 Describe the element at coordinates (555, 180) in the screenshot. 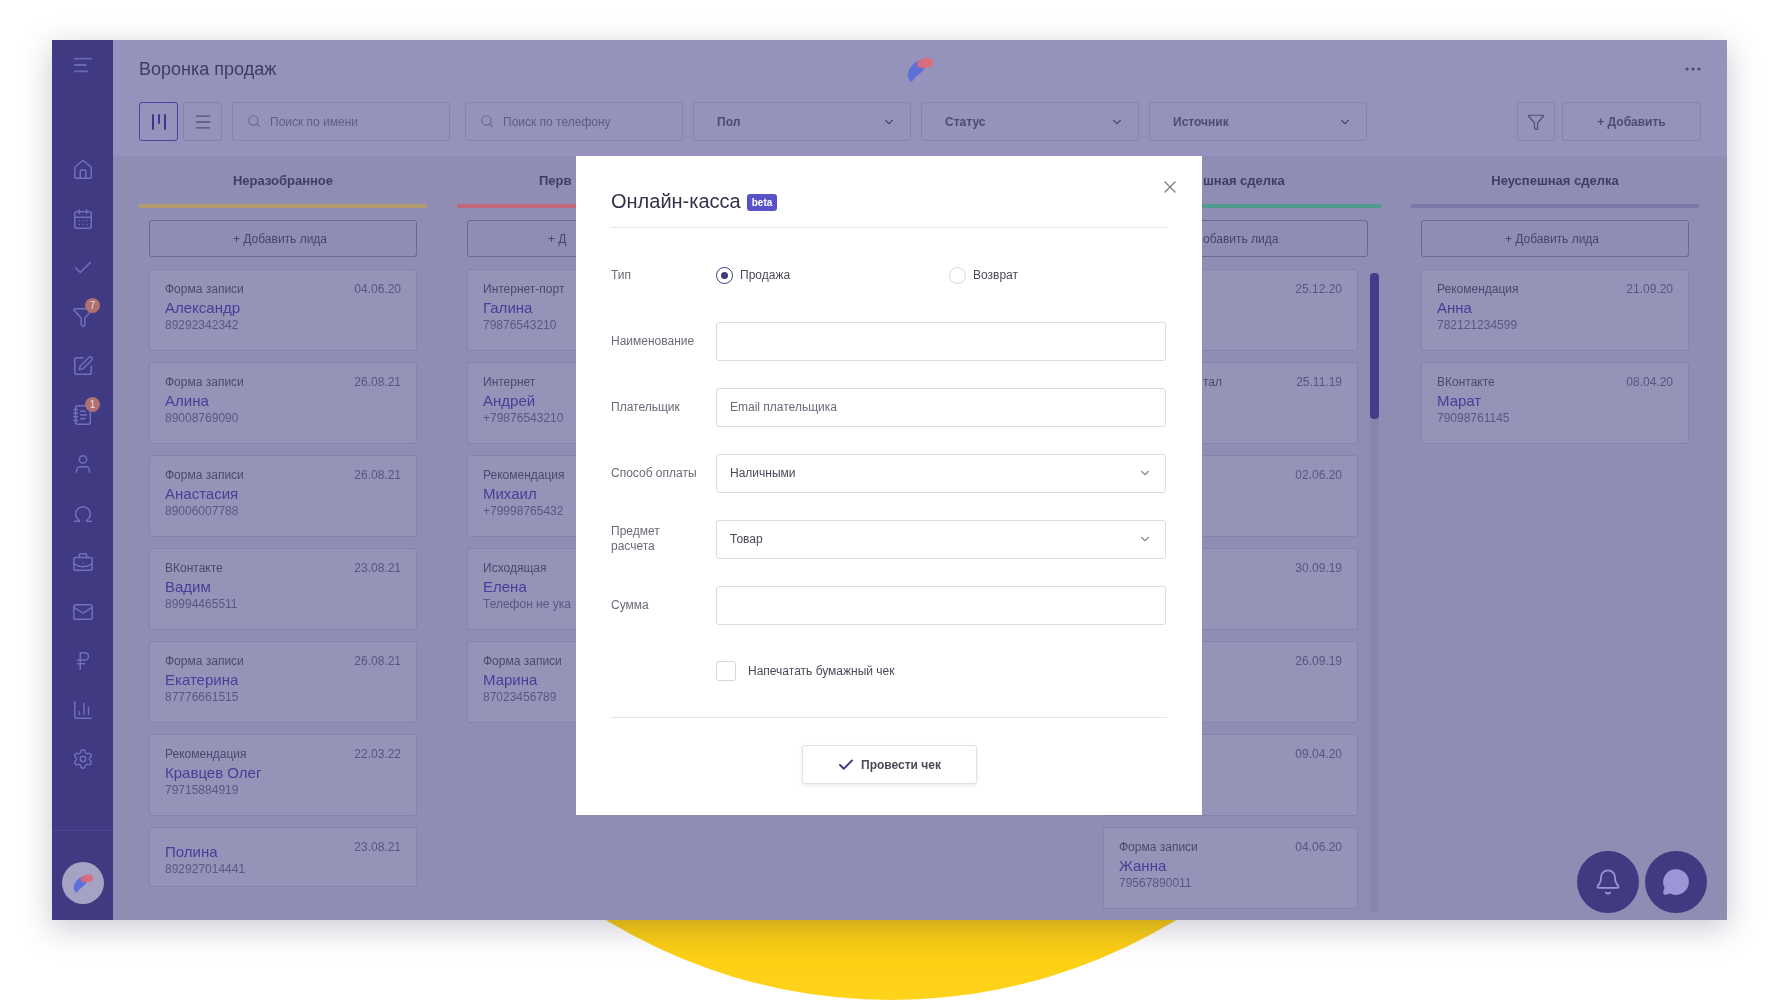

I see `column-title: Перв` at that location.